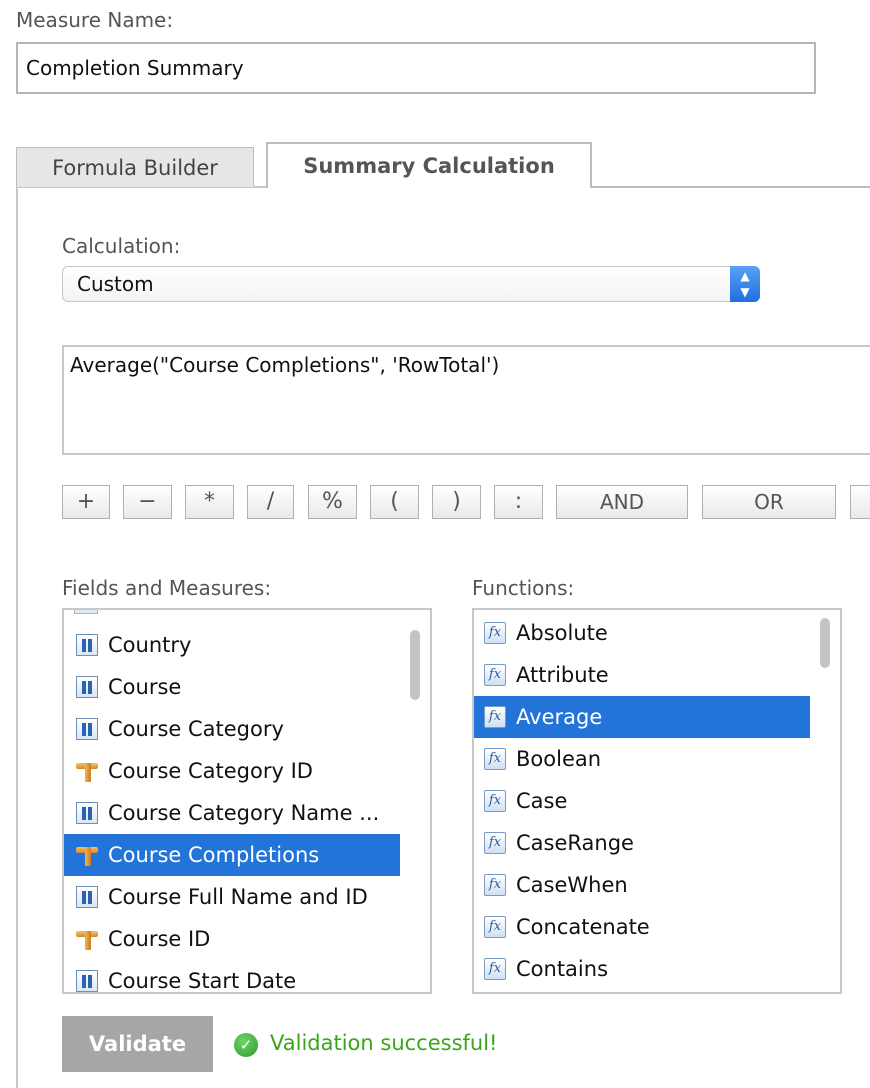 This screenshot has width=870, height=1088. What do you see at coordinates (159, 939) in the screenshot?
I see `list-item-label: Course ID` at bounding box center [159, 939].